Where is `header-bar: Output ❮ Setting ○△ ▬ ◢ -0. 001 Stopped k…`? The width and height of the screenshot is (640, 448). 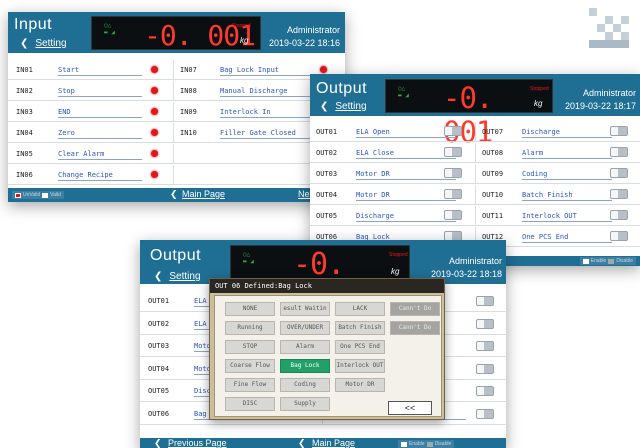
header-bar: Output ❮ Setting ○△ ▬ ◢ -0. 001 Stopped k… is located at coordinates (475, 111).